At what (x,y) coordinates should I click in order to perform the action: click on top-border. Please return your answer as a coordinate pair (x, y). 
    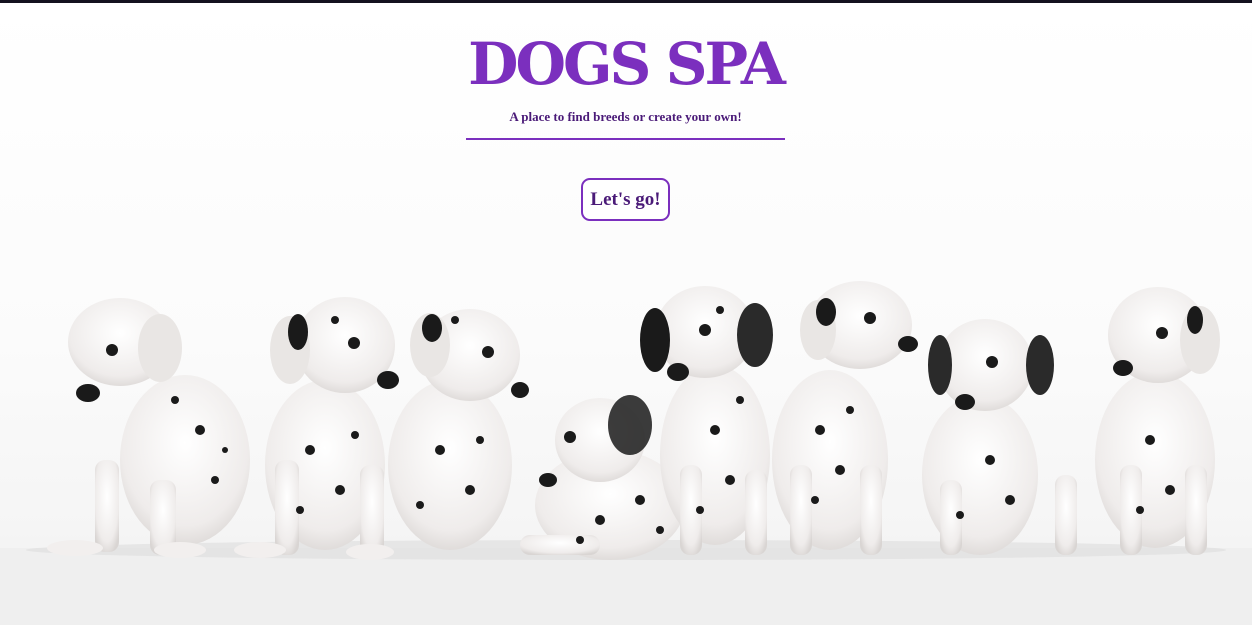
    Looking at the image, I should click on (626, 1).